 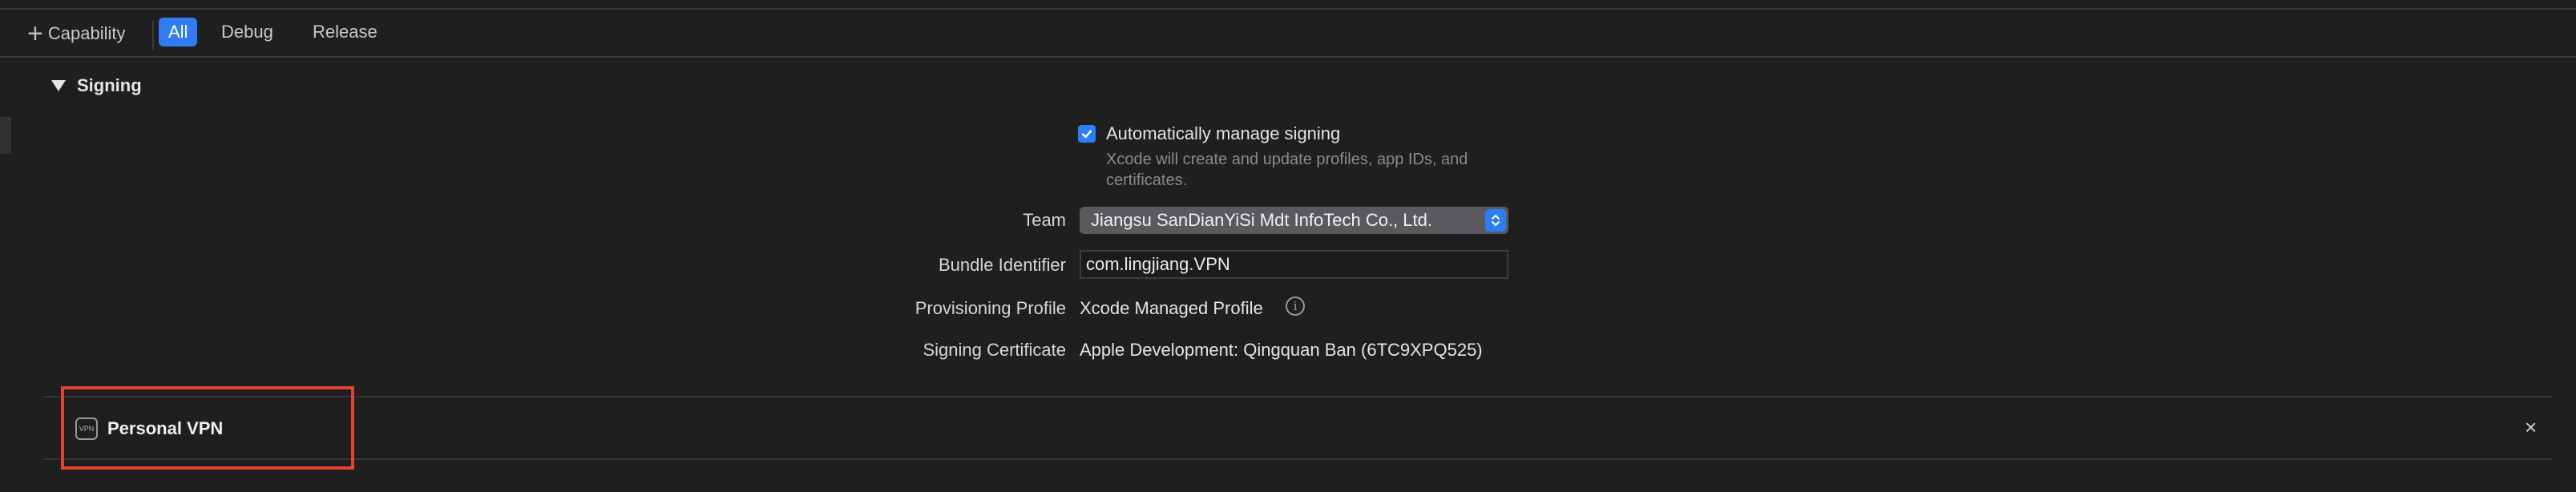 What do you see at coordinates (1288, 57) in the screenshot?
I see `toolbar-divider` at bounding box center [1288, 57].